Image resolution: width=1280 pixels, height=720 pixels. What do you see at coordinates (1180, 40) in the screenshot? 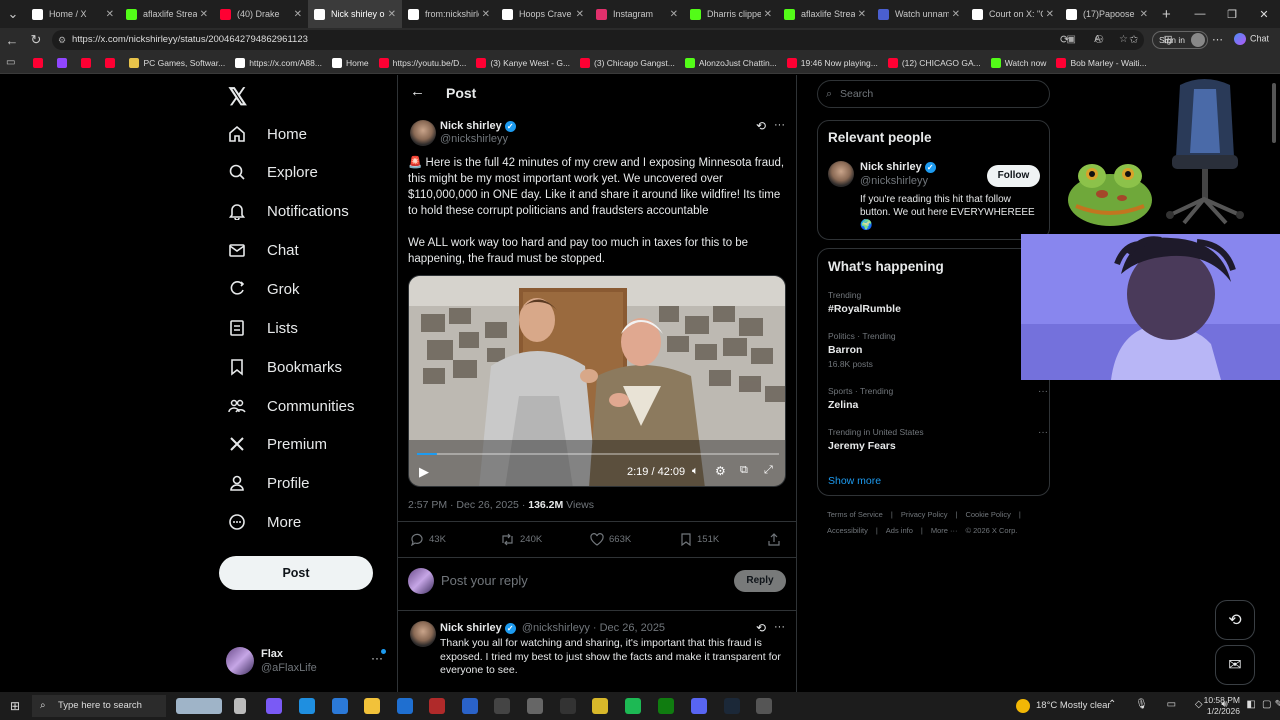
I see `sign-in-button: Sign in` at bounding box center [1180, 40].